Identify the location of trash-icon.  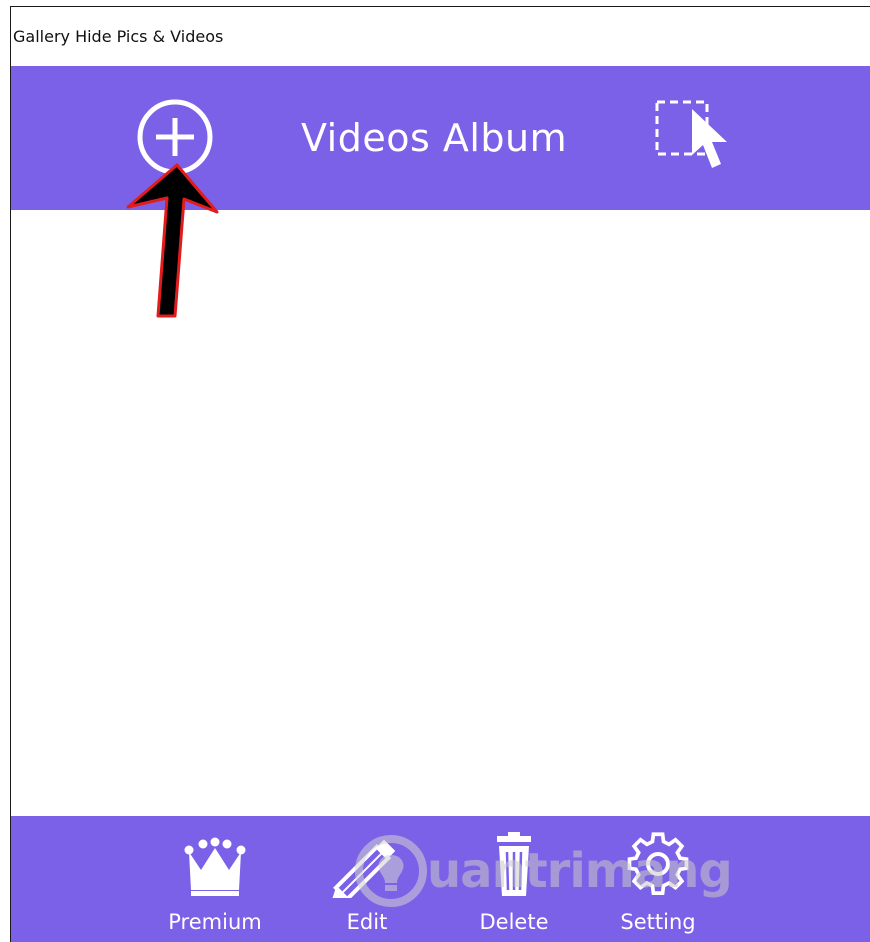
(514, 864).